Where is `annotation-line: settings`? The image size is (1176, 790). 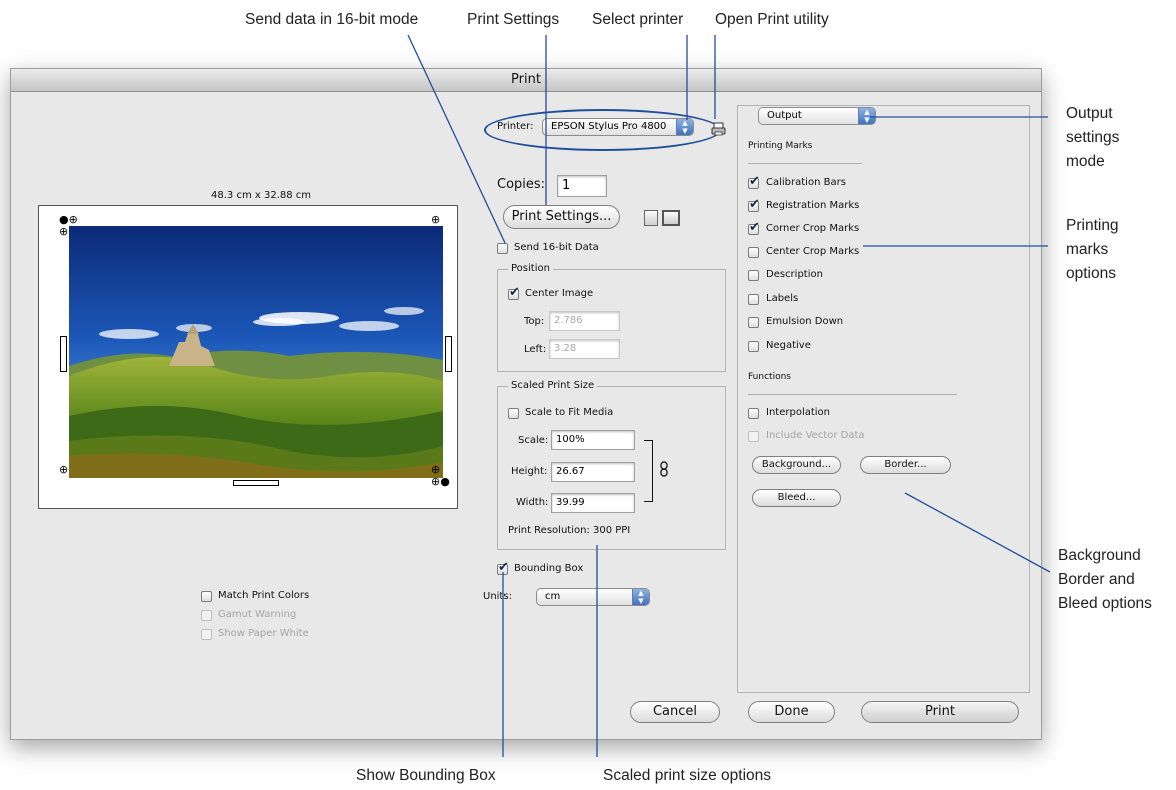 annotation-line: settings is located at coordinates (1093, 137).